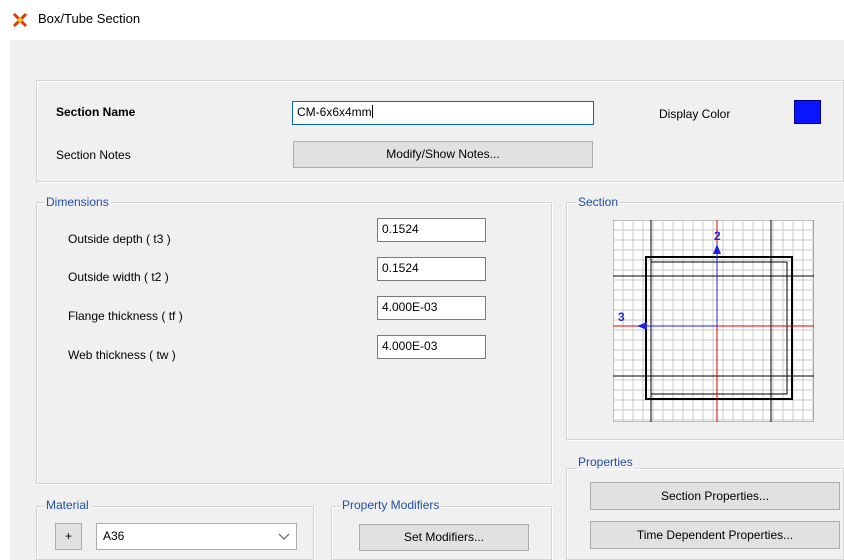 This screenshot has width=844, height=560. I want to click on section-name-label: Section Name, so click(96, 112).